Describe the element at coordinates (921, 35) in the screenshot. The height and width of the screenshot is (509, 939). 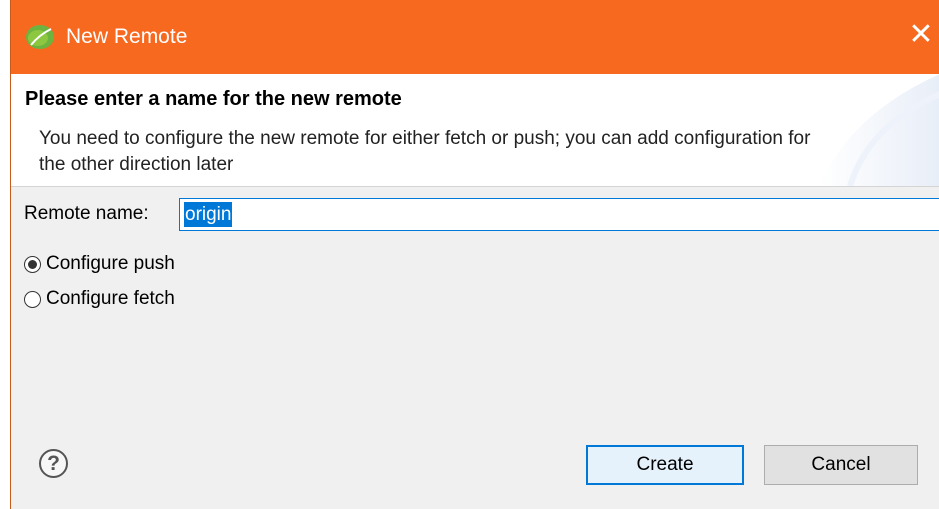
I see `close-icon: ✕` at that location.